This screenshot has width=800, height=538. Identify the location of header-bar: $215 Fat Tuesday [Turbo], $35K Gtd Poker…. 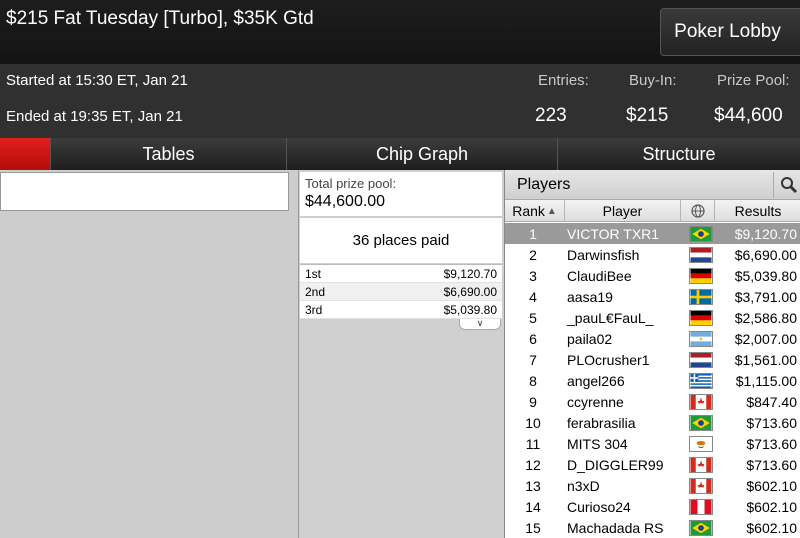
(400, 32).